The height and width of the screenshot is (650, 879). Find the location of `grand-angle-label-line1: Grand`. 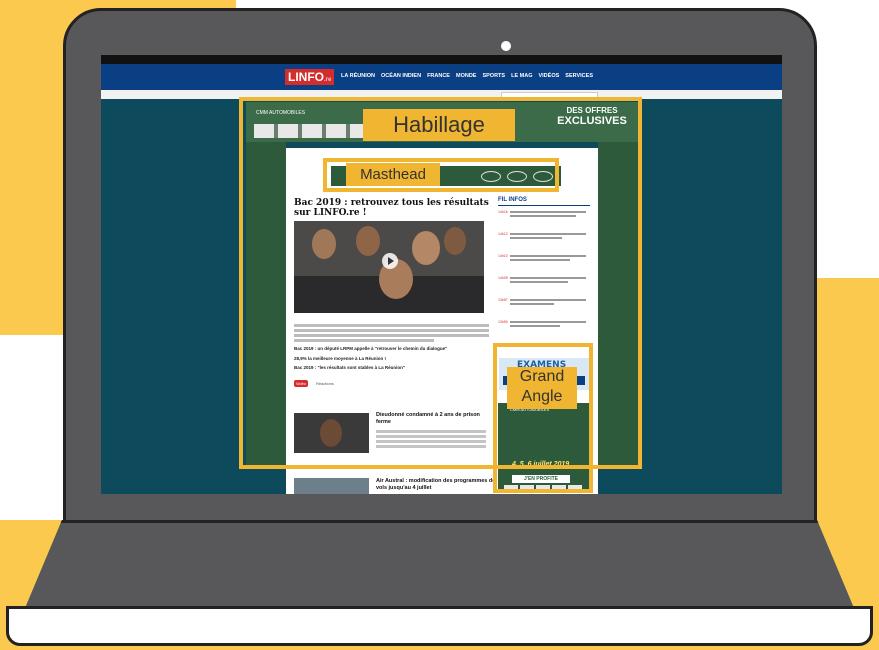

grand-angle-label-line1: Grand is located at coordinates (542, 376).